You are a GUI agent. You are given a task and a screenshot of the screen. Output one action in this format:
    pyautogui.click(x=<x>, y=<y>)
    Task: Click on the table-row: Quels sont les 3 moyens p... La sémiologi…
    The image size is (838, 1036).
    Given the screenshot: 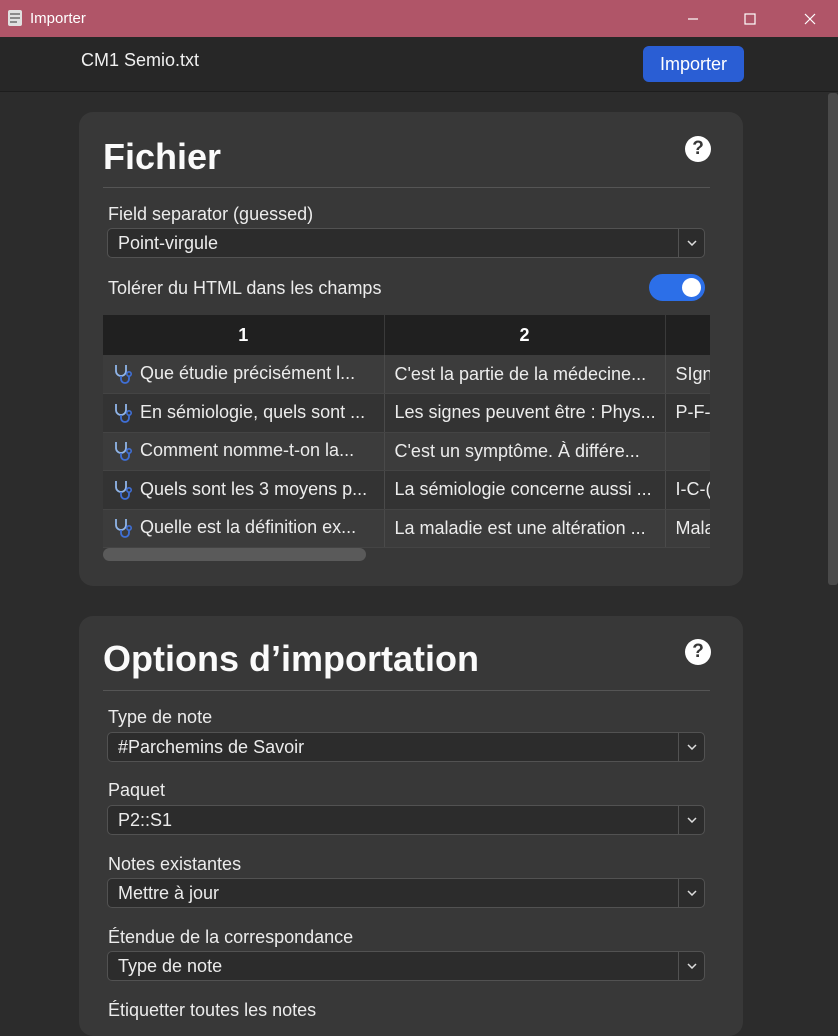 What is the action you would take?
    pyautogui.click(x=407, y=490)
    